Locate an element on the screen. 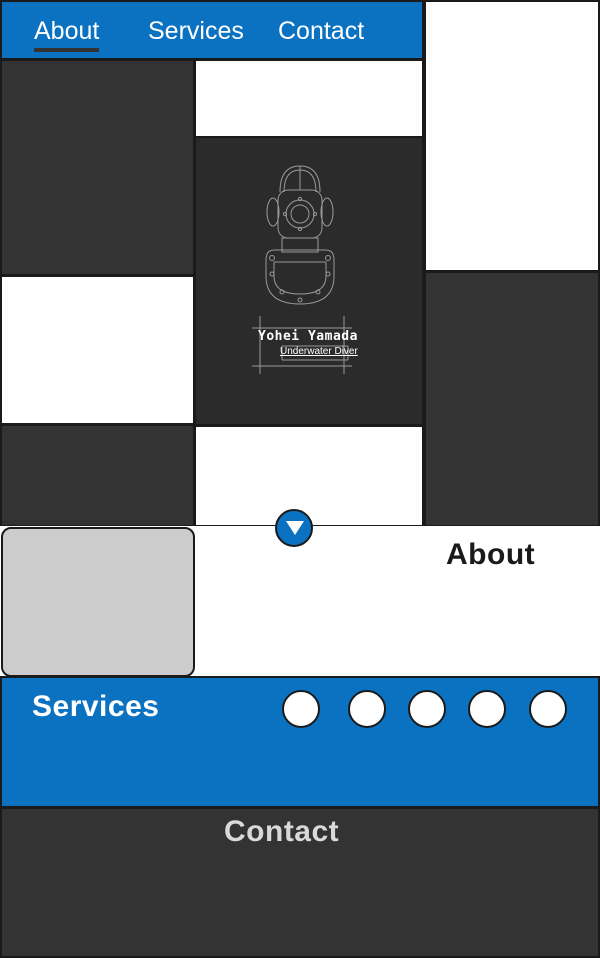 This screenshot has width=600, height=958. down-triangle-icon is located at coordinates (295, 528).